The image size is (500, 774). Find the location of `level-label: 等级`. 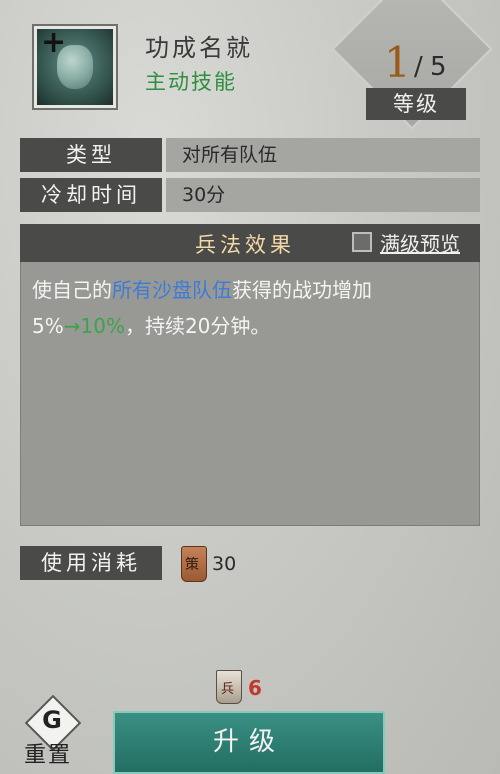

level-label: 等级 is located at coordinates (416, 104).